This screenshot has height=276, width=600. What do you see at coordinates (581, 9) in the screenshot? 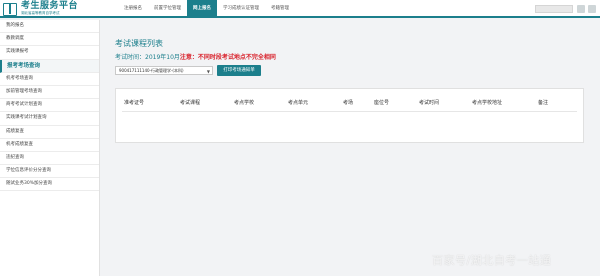
I see `settings-icon` at bounding box center [581, 9].